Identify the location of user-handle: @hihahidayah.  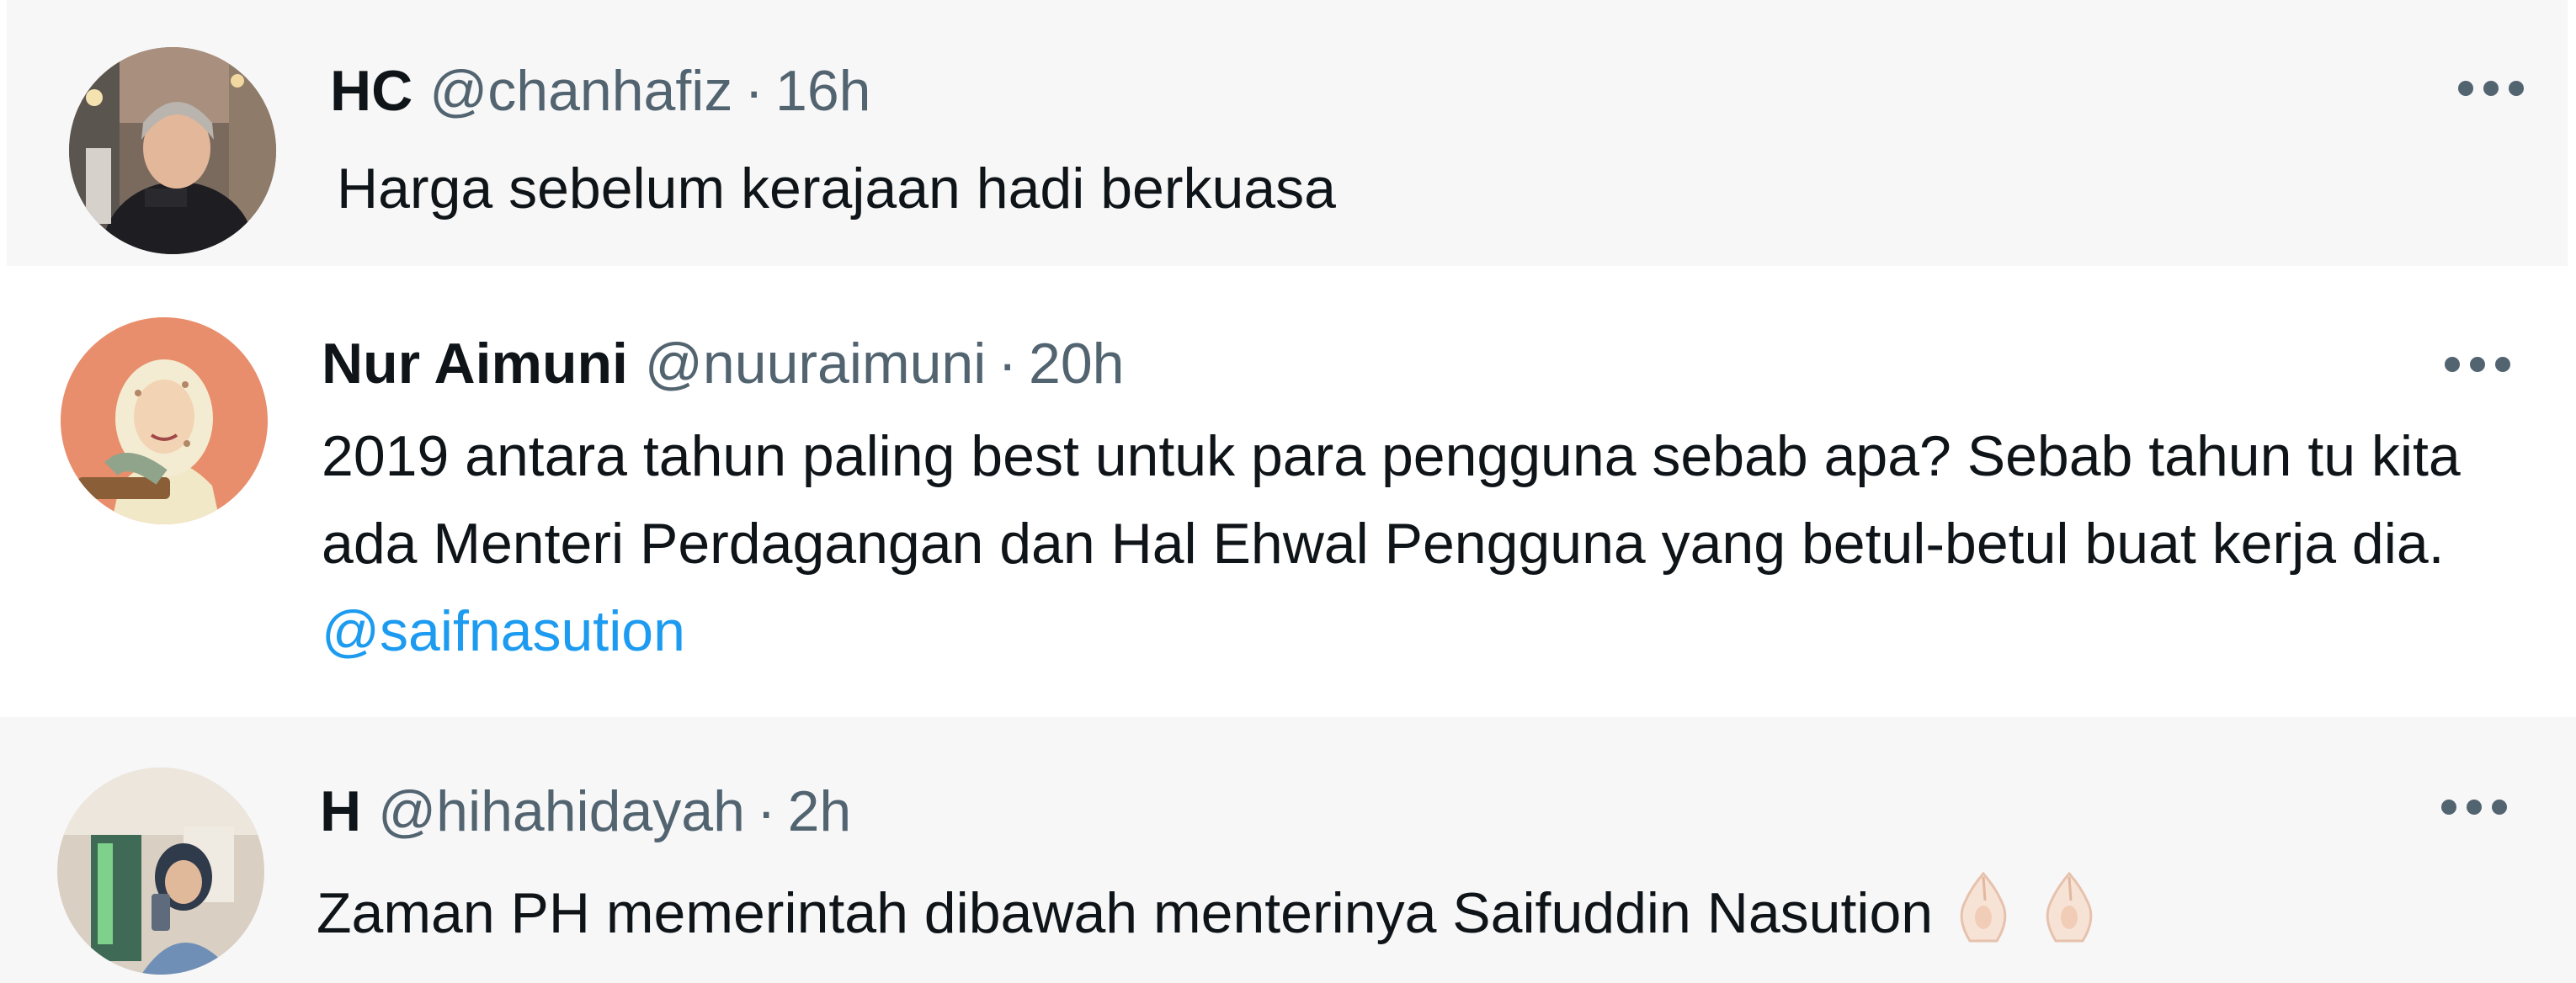
(562, 811).